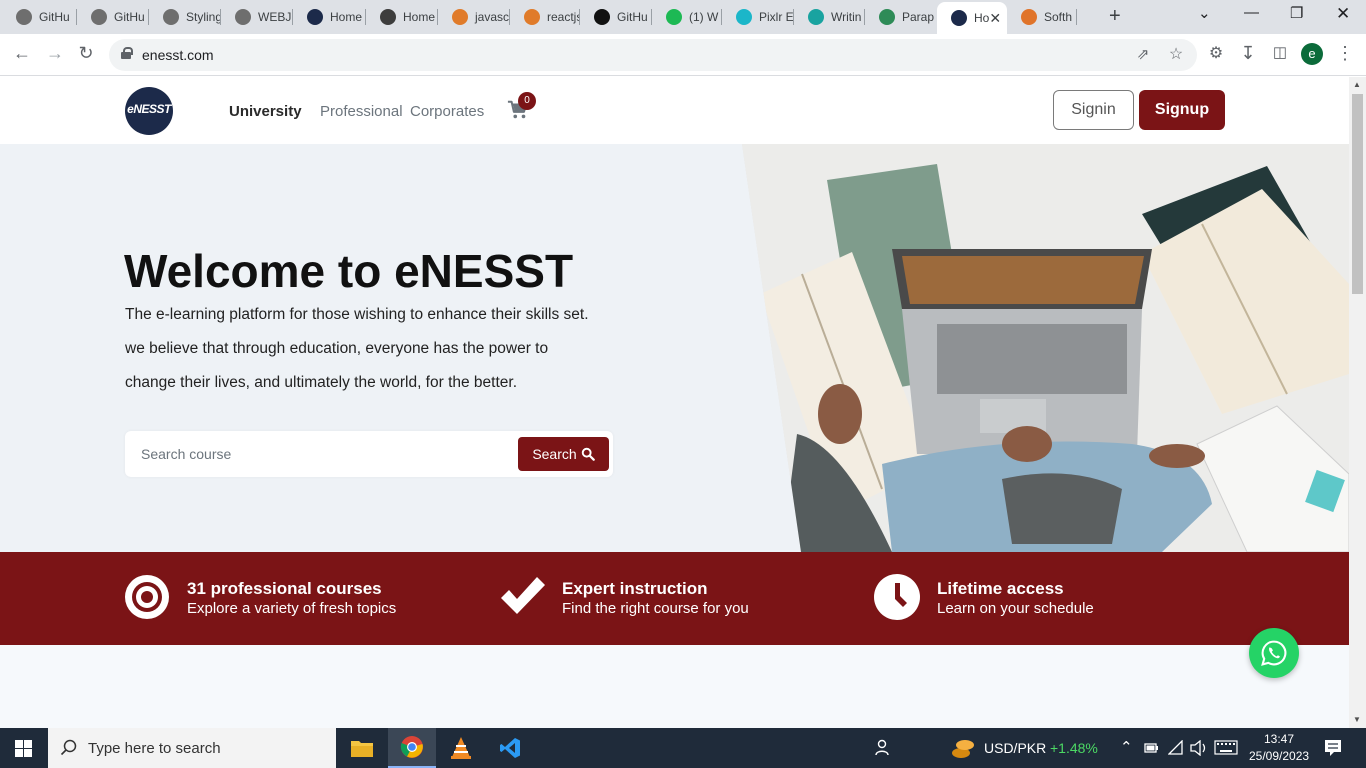  I want to click on share-icon: ⇗, so click(1143, 54).